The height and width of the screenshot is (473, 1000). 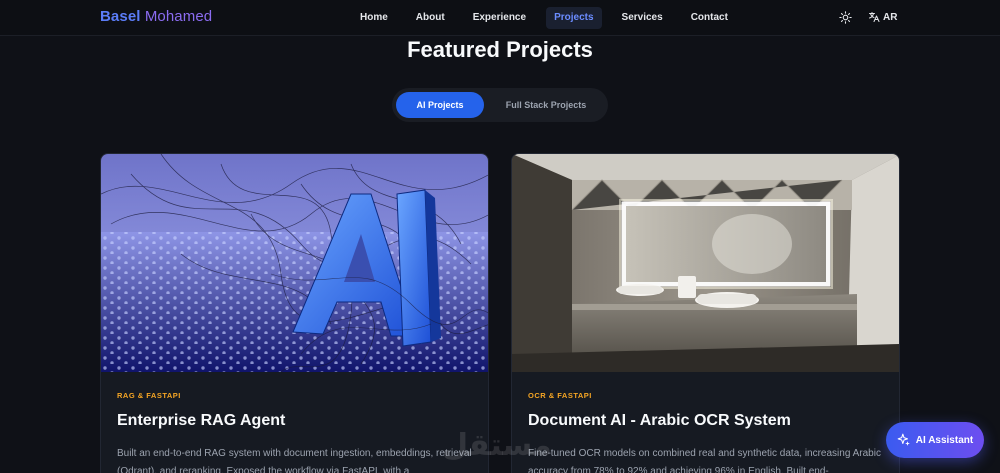 What do you see at coordinates (642, 18) in the screenshot?
I see `nav-item-services: Services` at bounding box center [642, 18].